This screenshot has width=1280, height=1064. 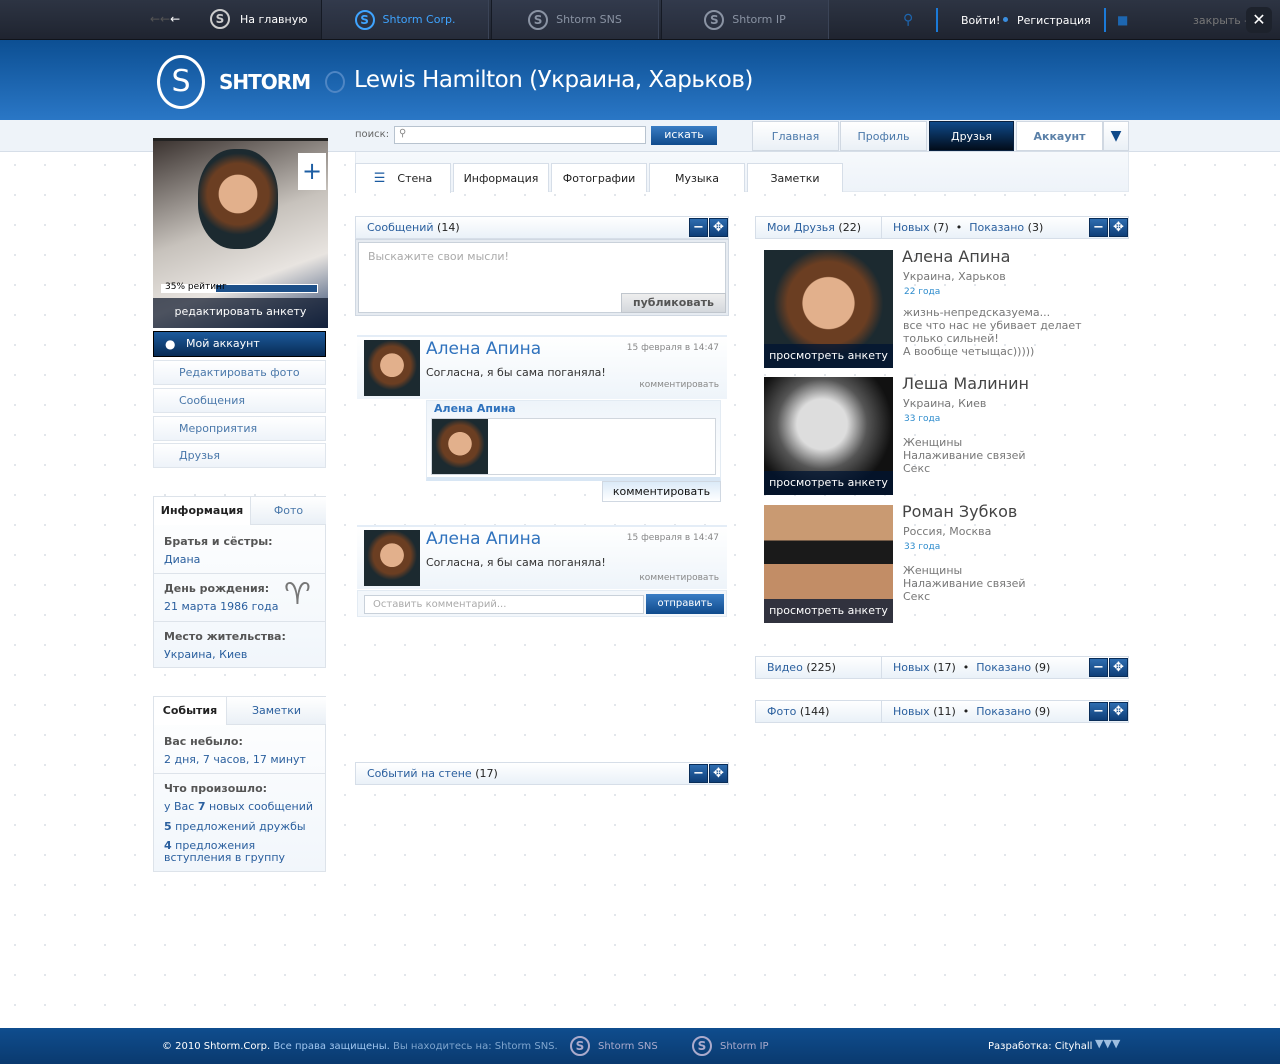 What do you see at coordinates (265, 82) in the screenshot?
I see `logo-text: SHTORM` at bounding box center [265, 82].